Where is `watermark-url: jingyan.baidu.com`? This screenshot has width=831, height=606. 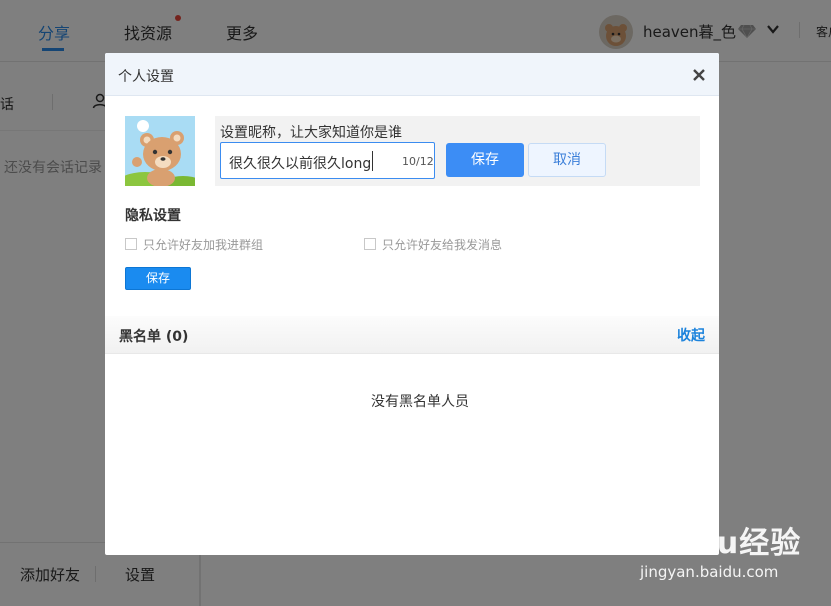 watermark-url: jingyan.baidu.com is located at coordinates (709, 572).